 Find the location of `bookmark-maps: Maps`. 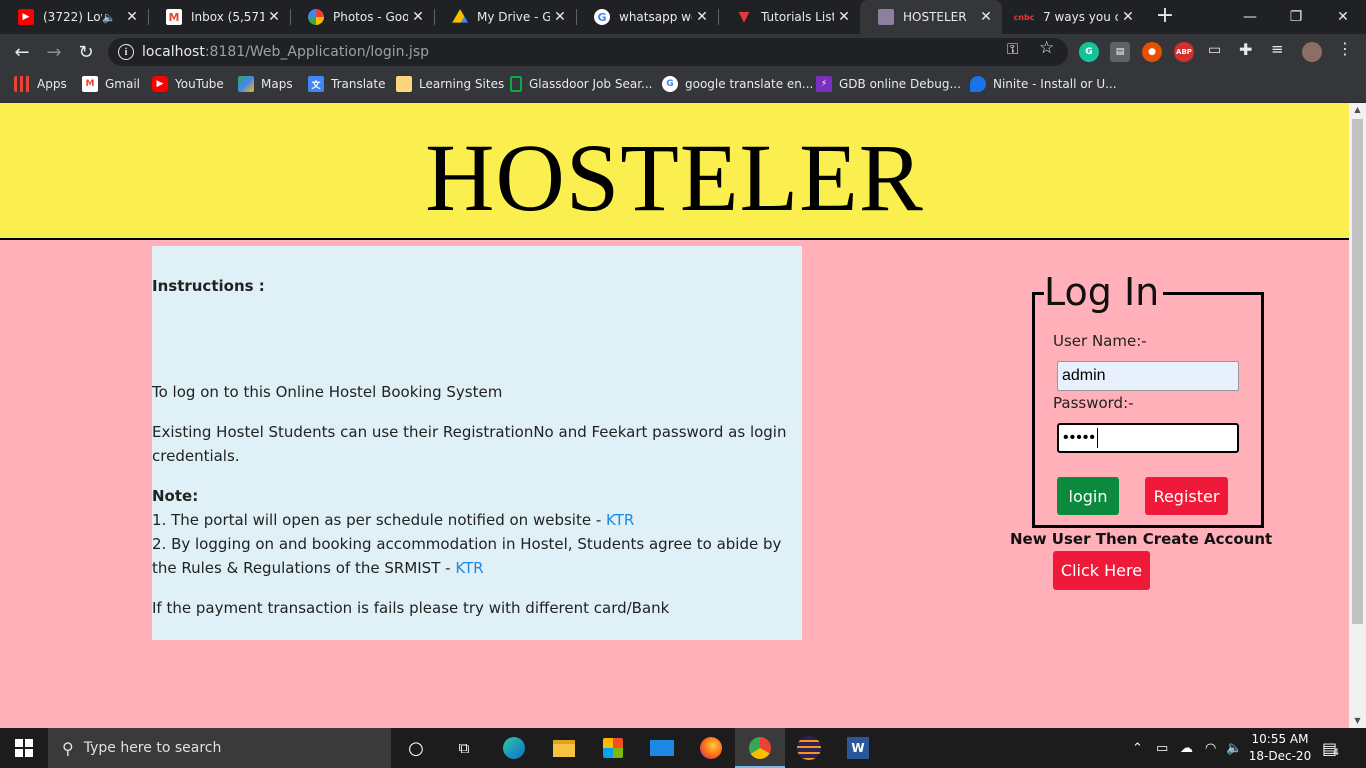

bookmark-maps: Maps is located at coordinates (265, 84).